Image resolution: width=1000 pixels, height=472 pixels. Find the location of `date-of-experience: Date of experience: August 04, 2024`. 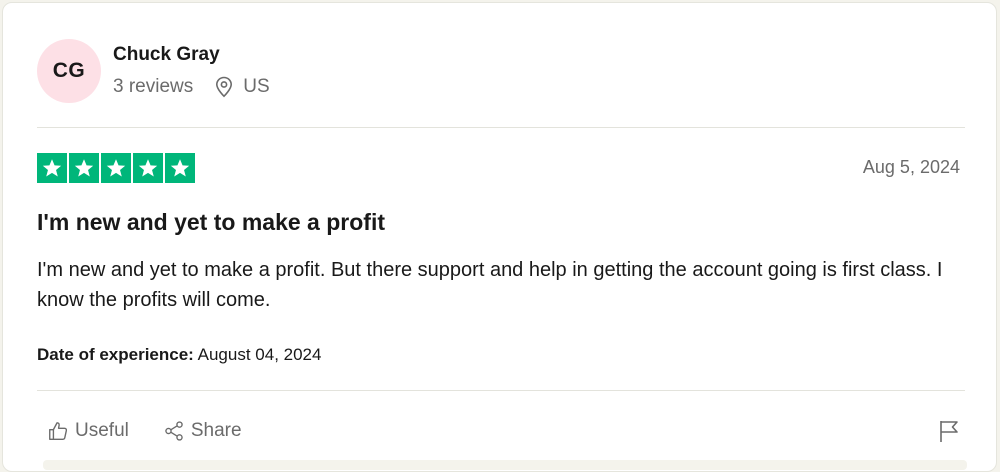

date-of-experience: Date of experience: August 04, 2024 is located at coordinates (179, 355).